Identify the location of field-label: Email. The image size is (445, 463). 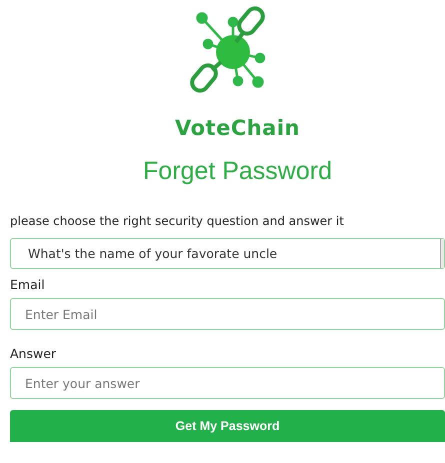
(28, 284).